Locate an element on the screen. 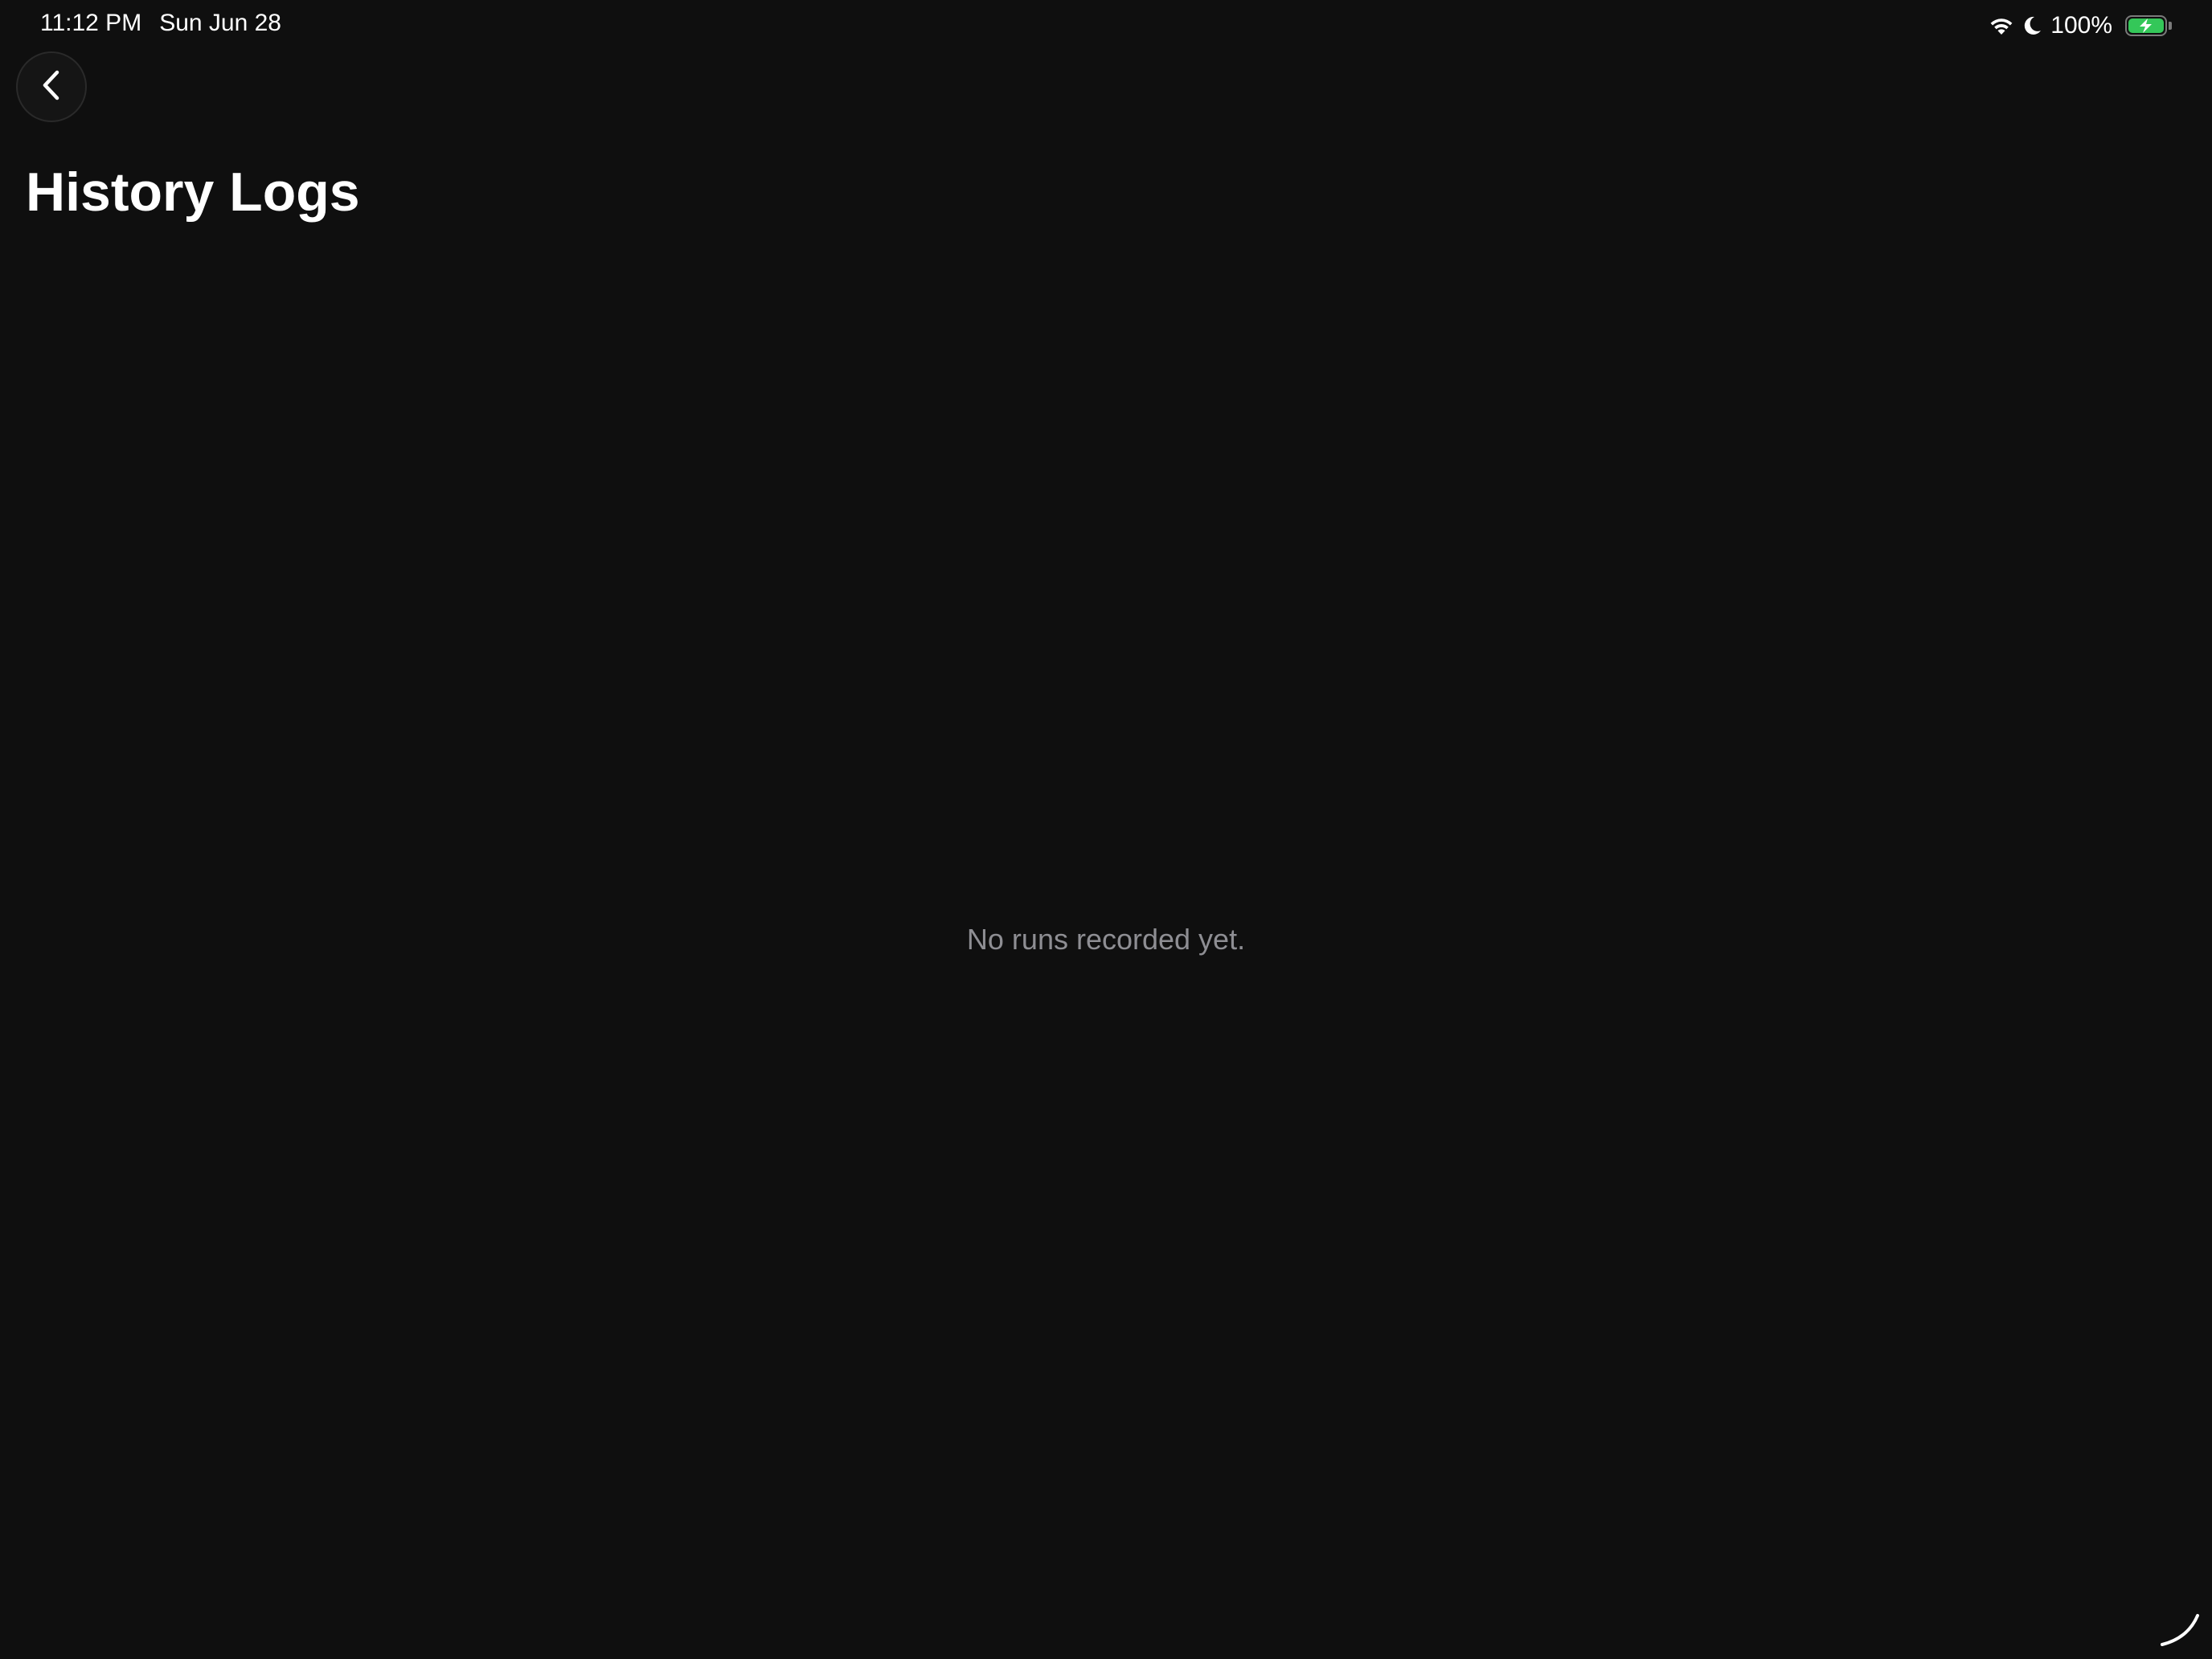 The width and height of the screenshot is (2212, 1659). chevron-left-icon is located at coordinates (51, 87).